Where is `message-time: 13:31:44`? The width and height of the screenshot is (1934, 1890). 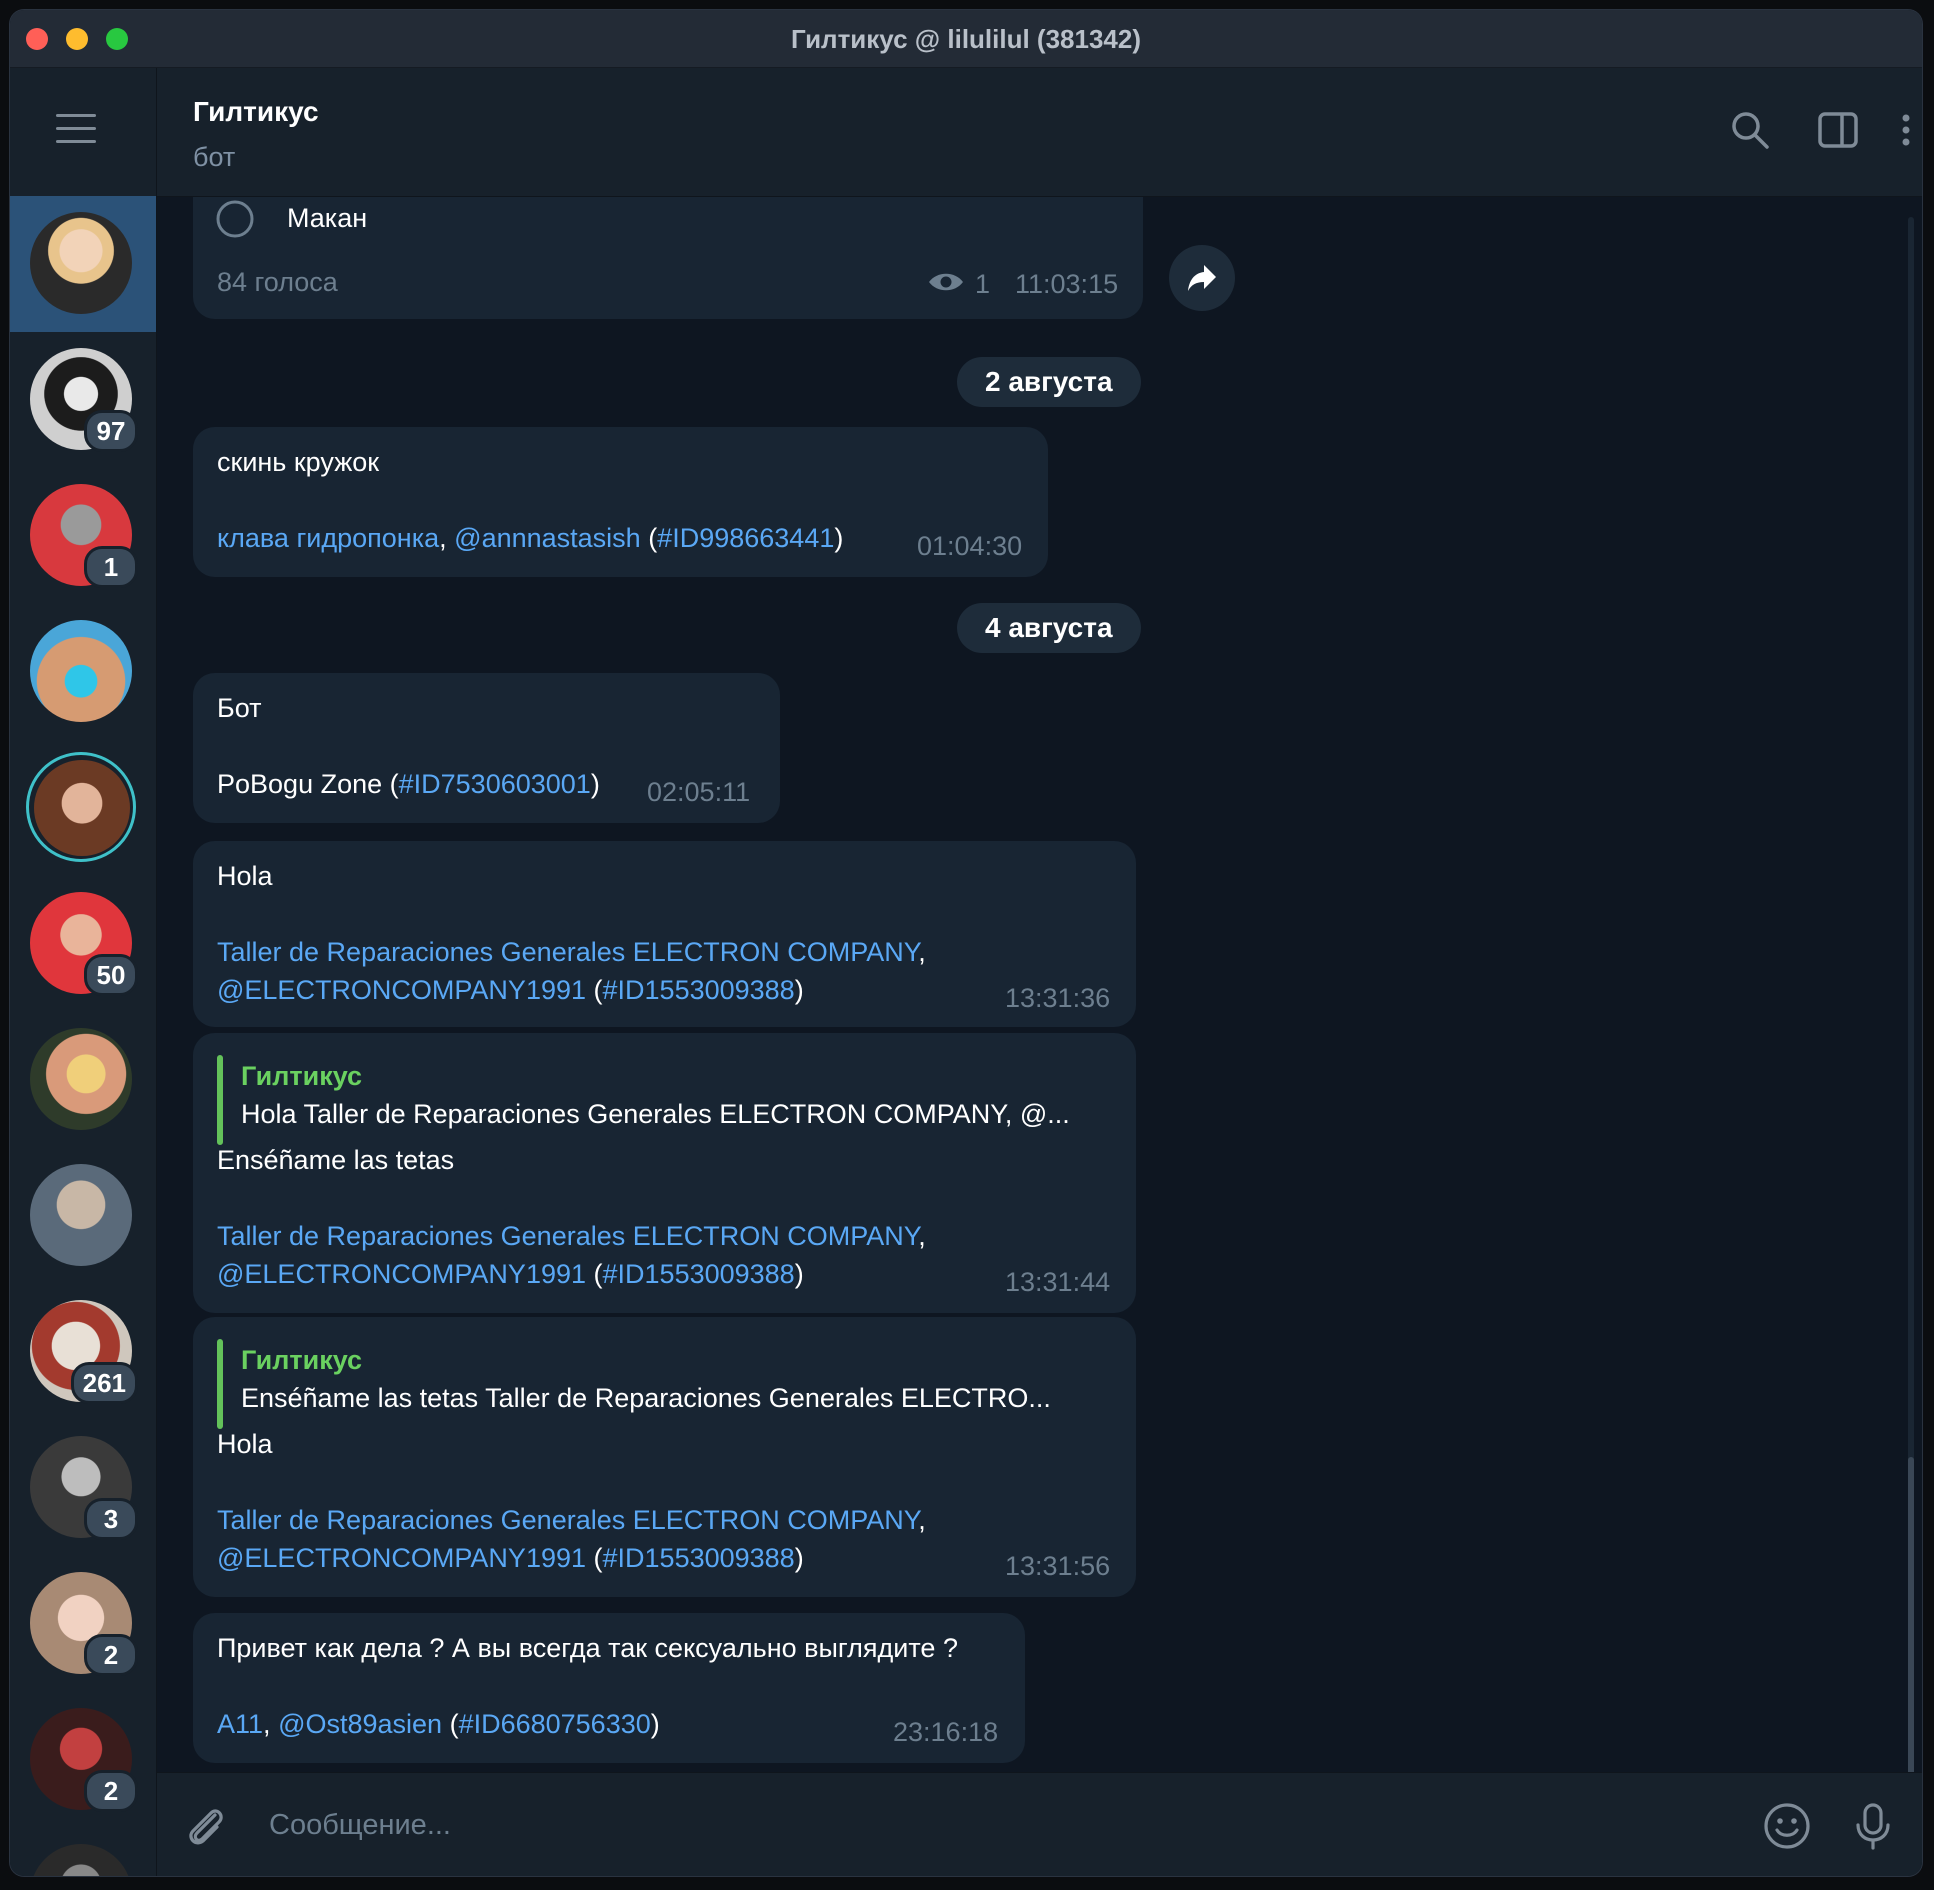
message-time: 13:31:44 is located at coordinates (1058, 1282).